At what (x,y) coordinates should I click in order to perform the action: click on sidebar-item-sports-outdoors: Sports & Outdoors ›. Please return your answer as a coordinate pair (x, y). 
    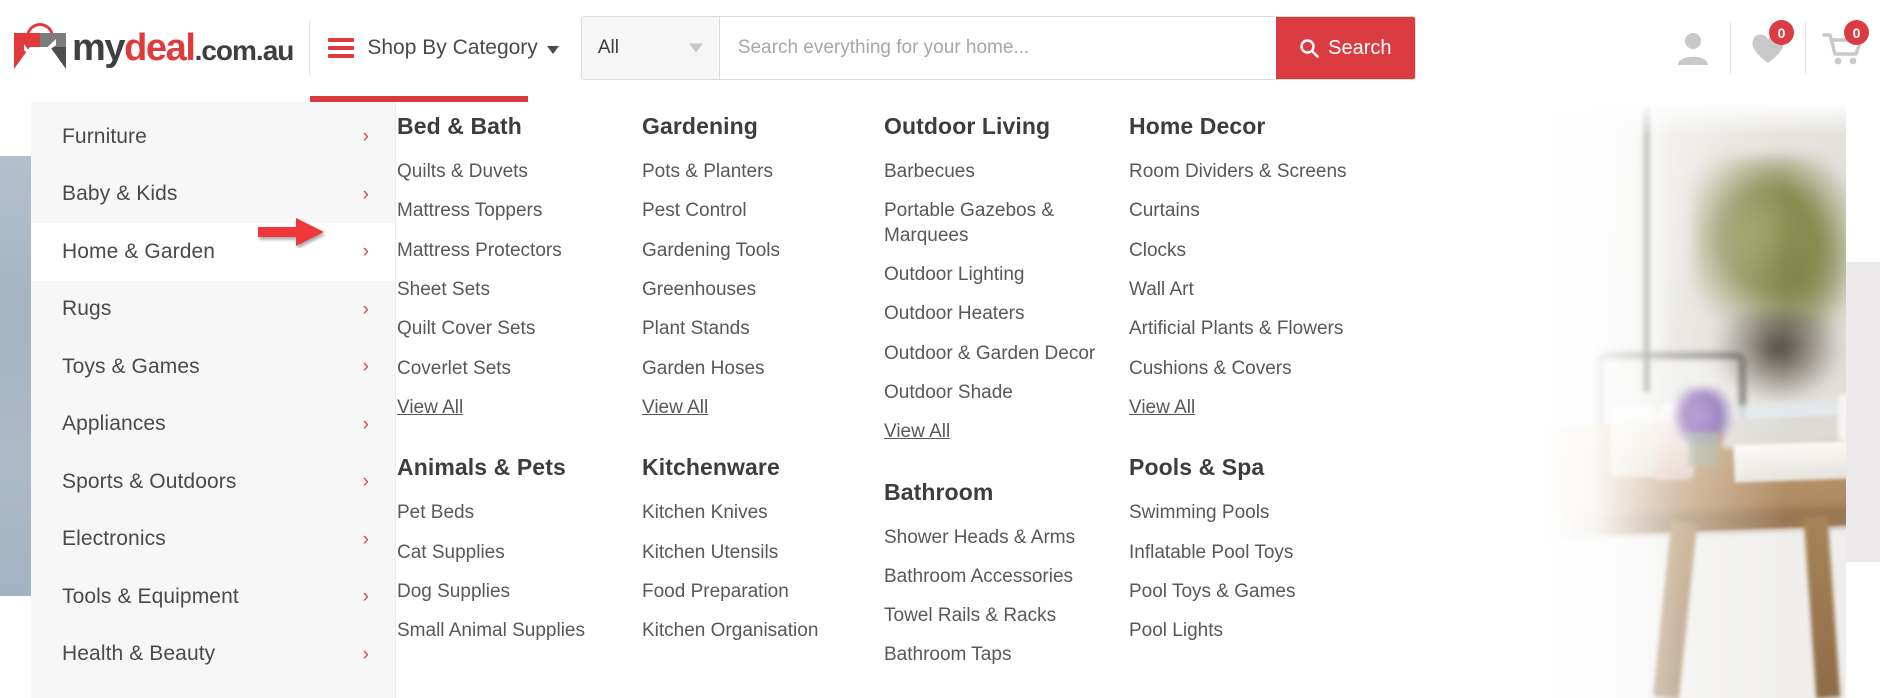
    Looking at the image, I should click on (213, 482).